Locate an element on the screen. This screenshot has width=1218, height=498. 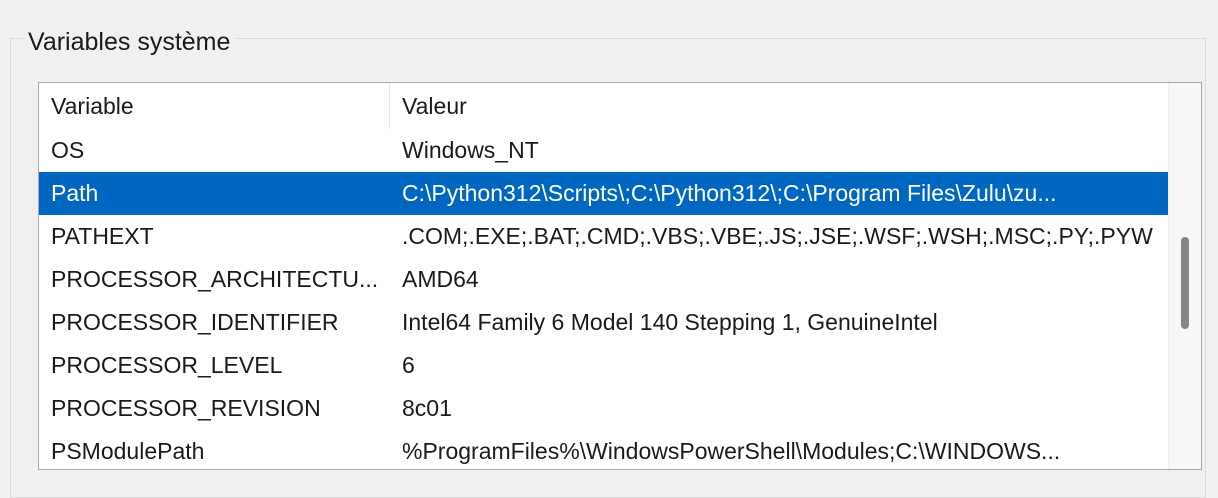
column-header-variable: Variable is located at coordinates (214, 106).